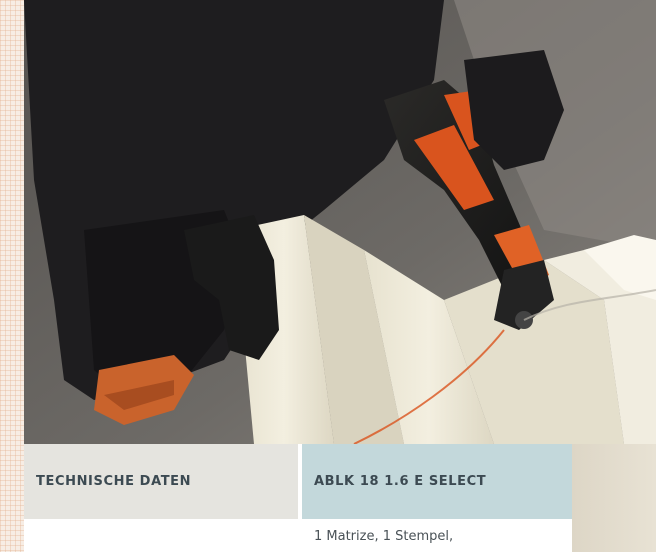 The height and width of the screenshot is (552, 656). I want to click on table-row: 1 Matrize, 1 Stempel,, so click(298, 535).